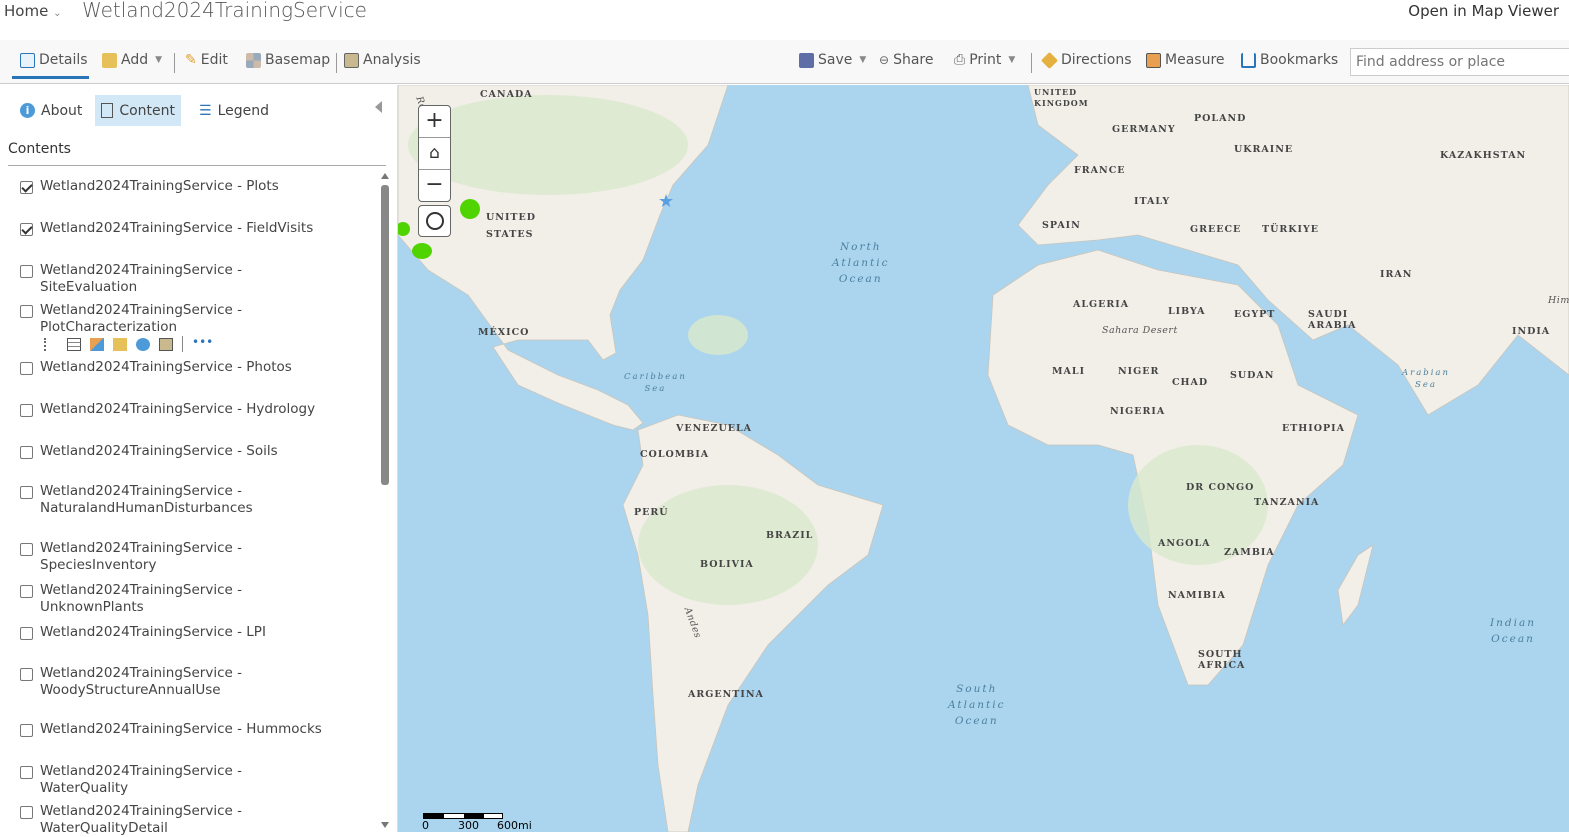 Image resolution: width=1569 pixels, height=837 pixels. I want to click on country-label: POLAND, so click(1220, 118).